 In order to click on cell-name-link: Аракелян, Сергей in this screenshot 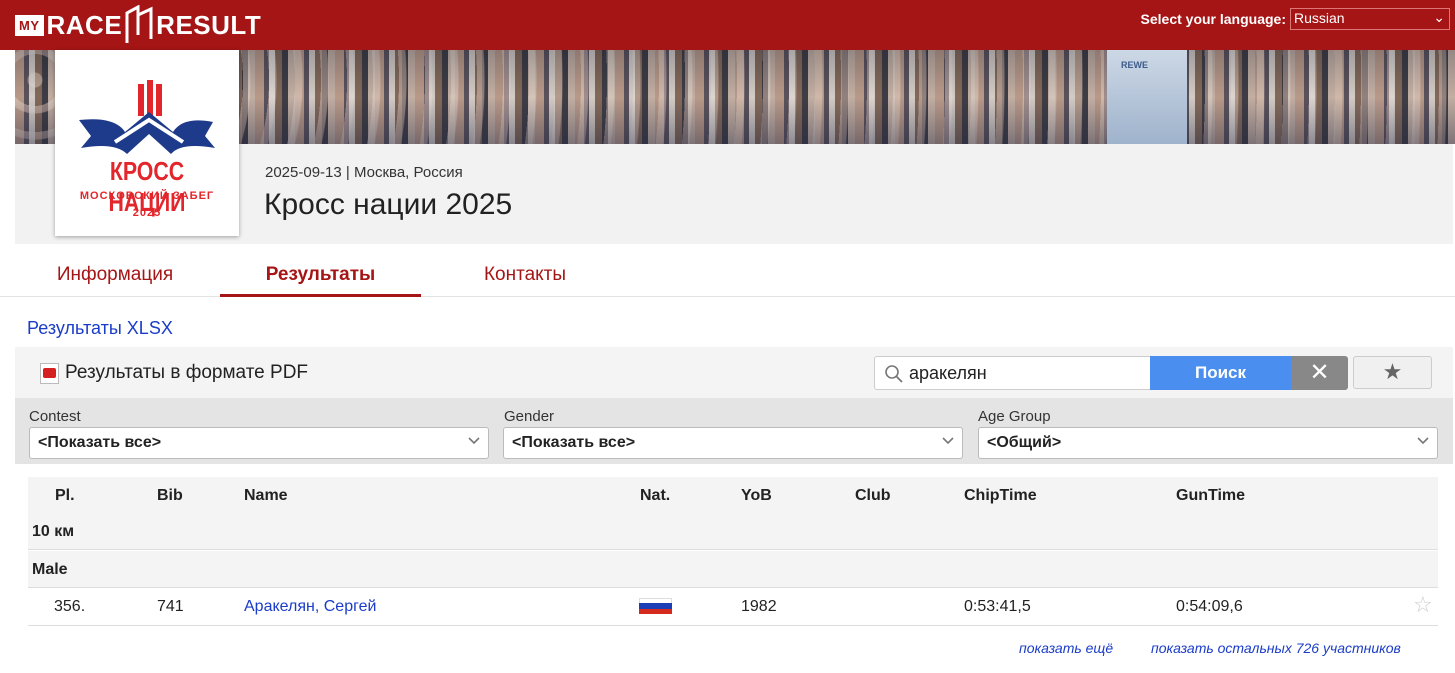, I will do `click(310, 607)`.